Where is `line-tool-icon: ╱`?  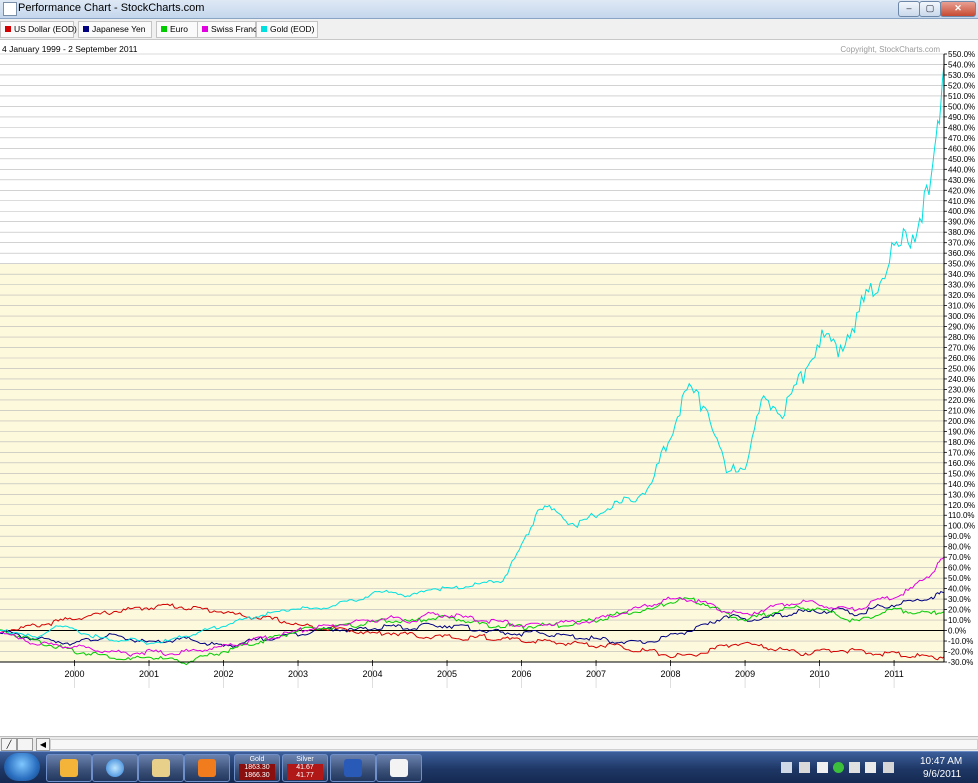 line-tool-icon: ╱ is located at coordinates (9, 744).